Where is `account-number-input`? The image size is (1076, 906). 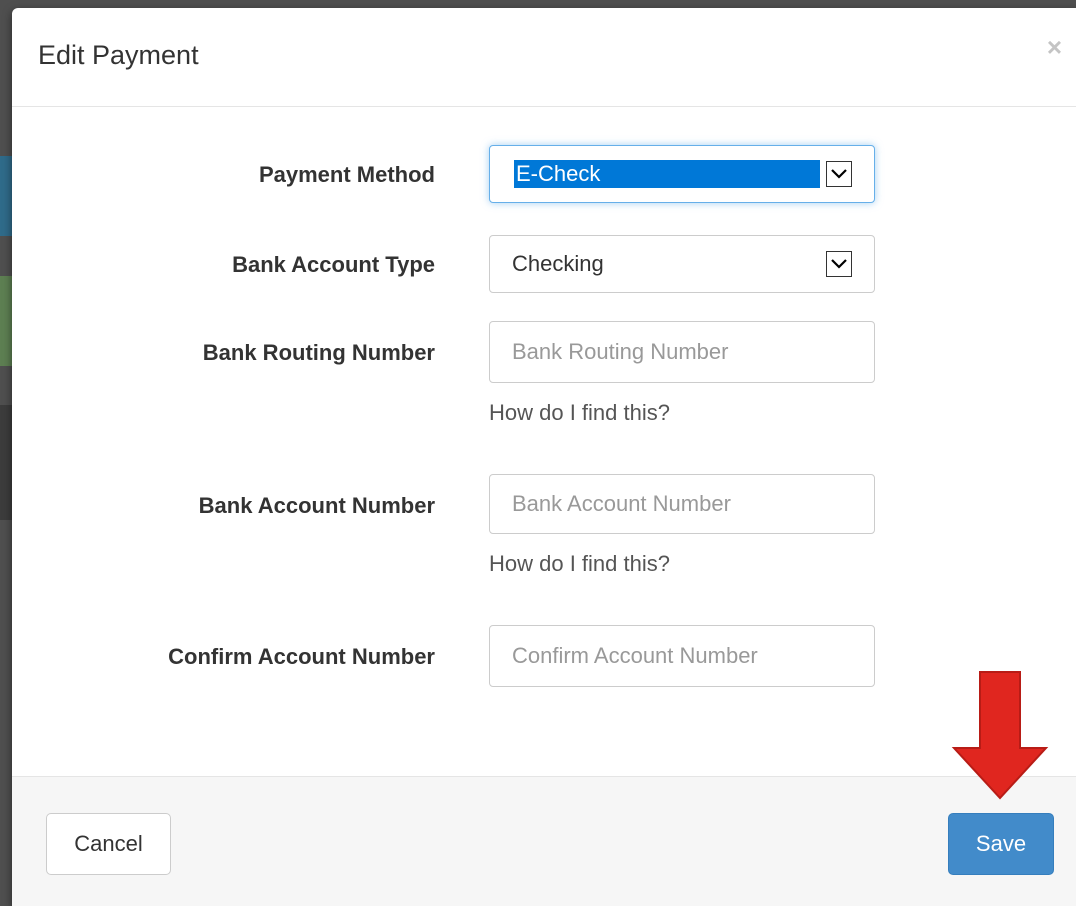 account-number-input is located at coordinates (682, 504).